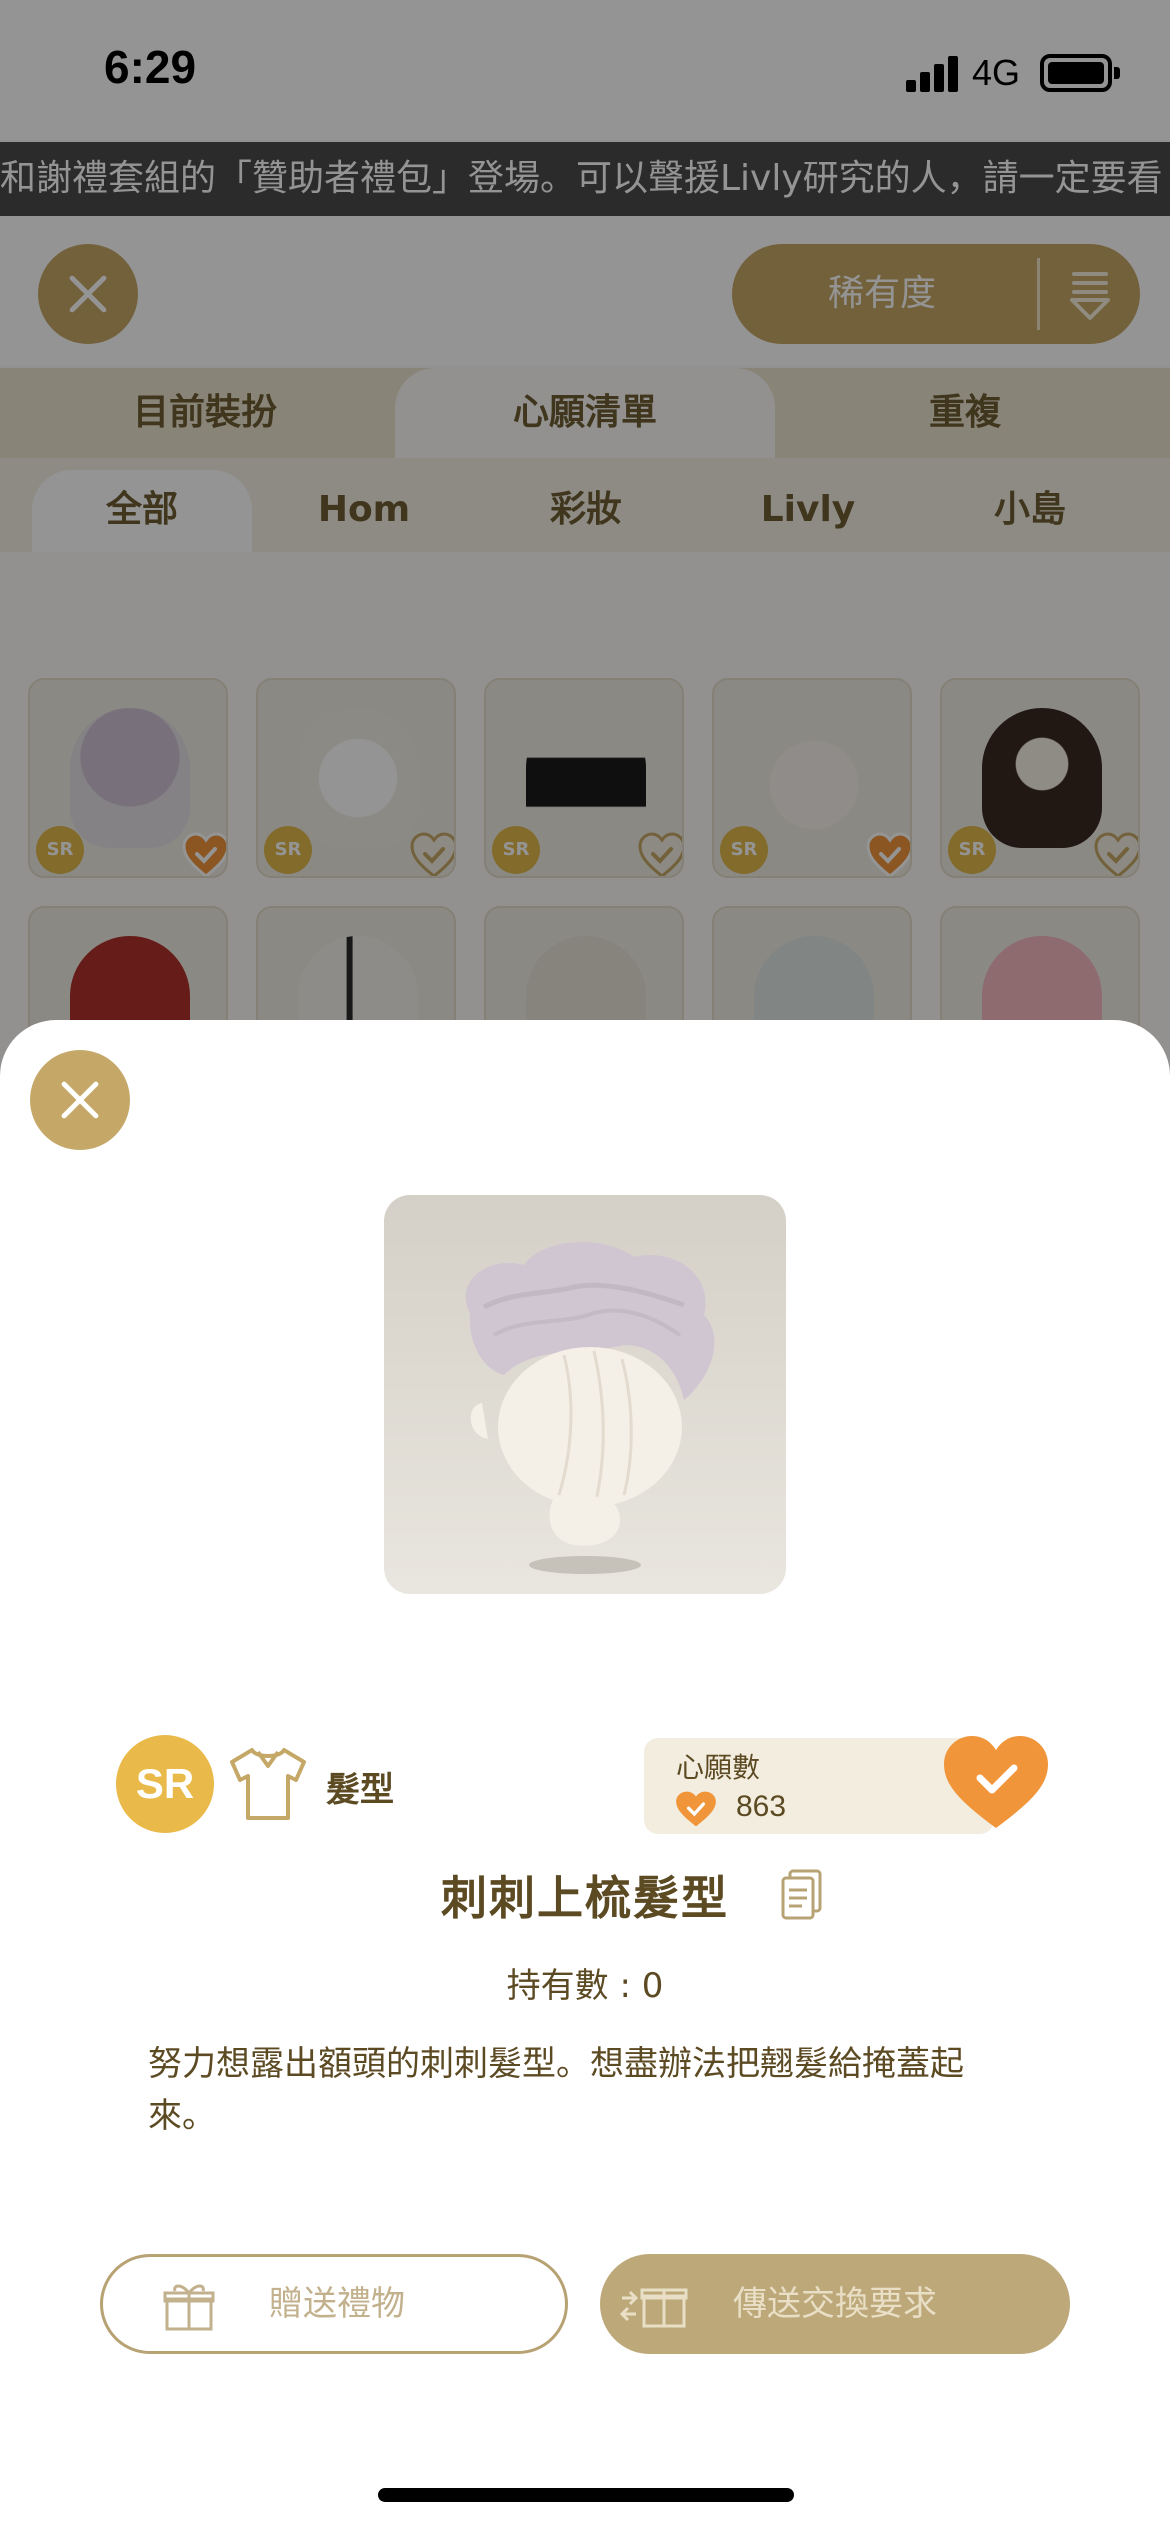  I want to click on close-icon, so click(80, 1100).